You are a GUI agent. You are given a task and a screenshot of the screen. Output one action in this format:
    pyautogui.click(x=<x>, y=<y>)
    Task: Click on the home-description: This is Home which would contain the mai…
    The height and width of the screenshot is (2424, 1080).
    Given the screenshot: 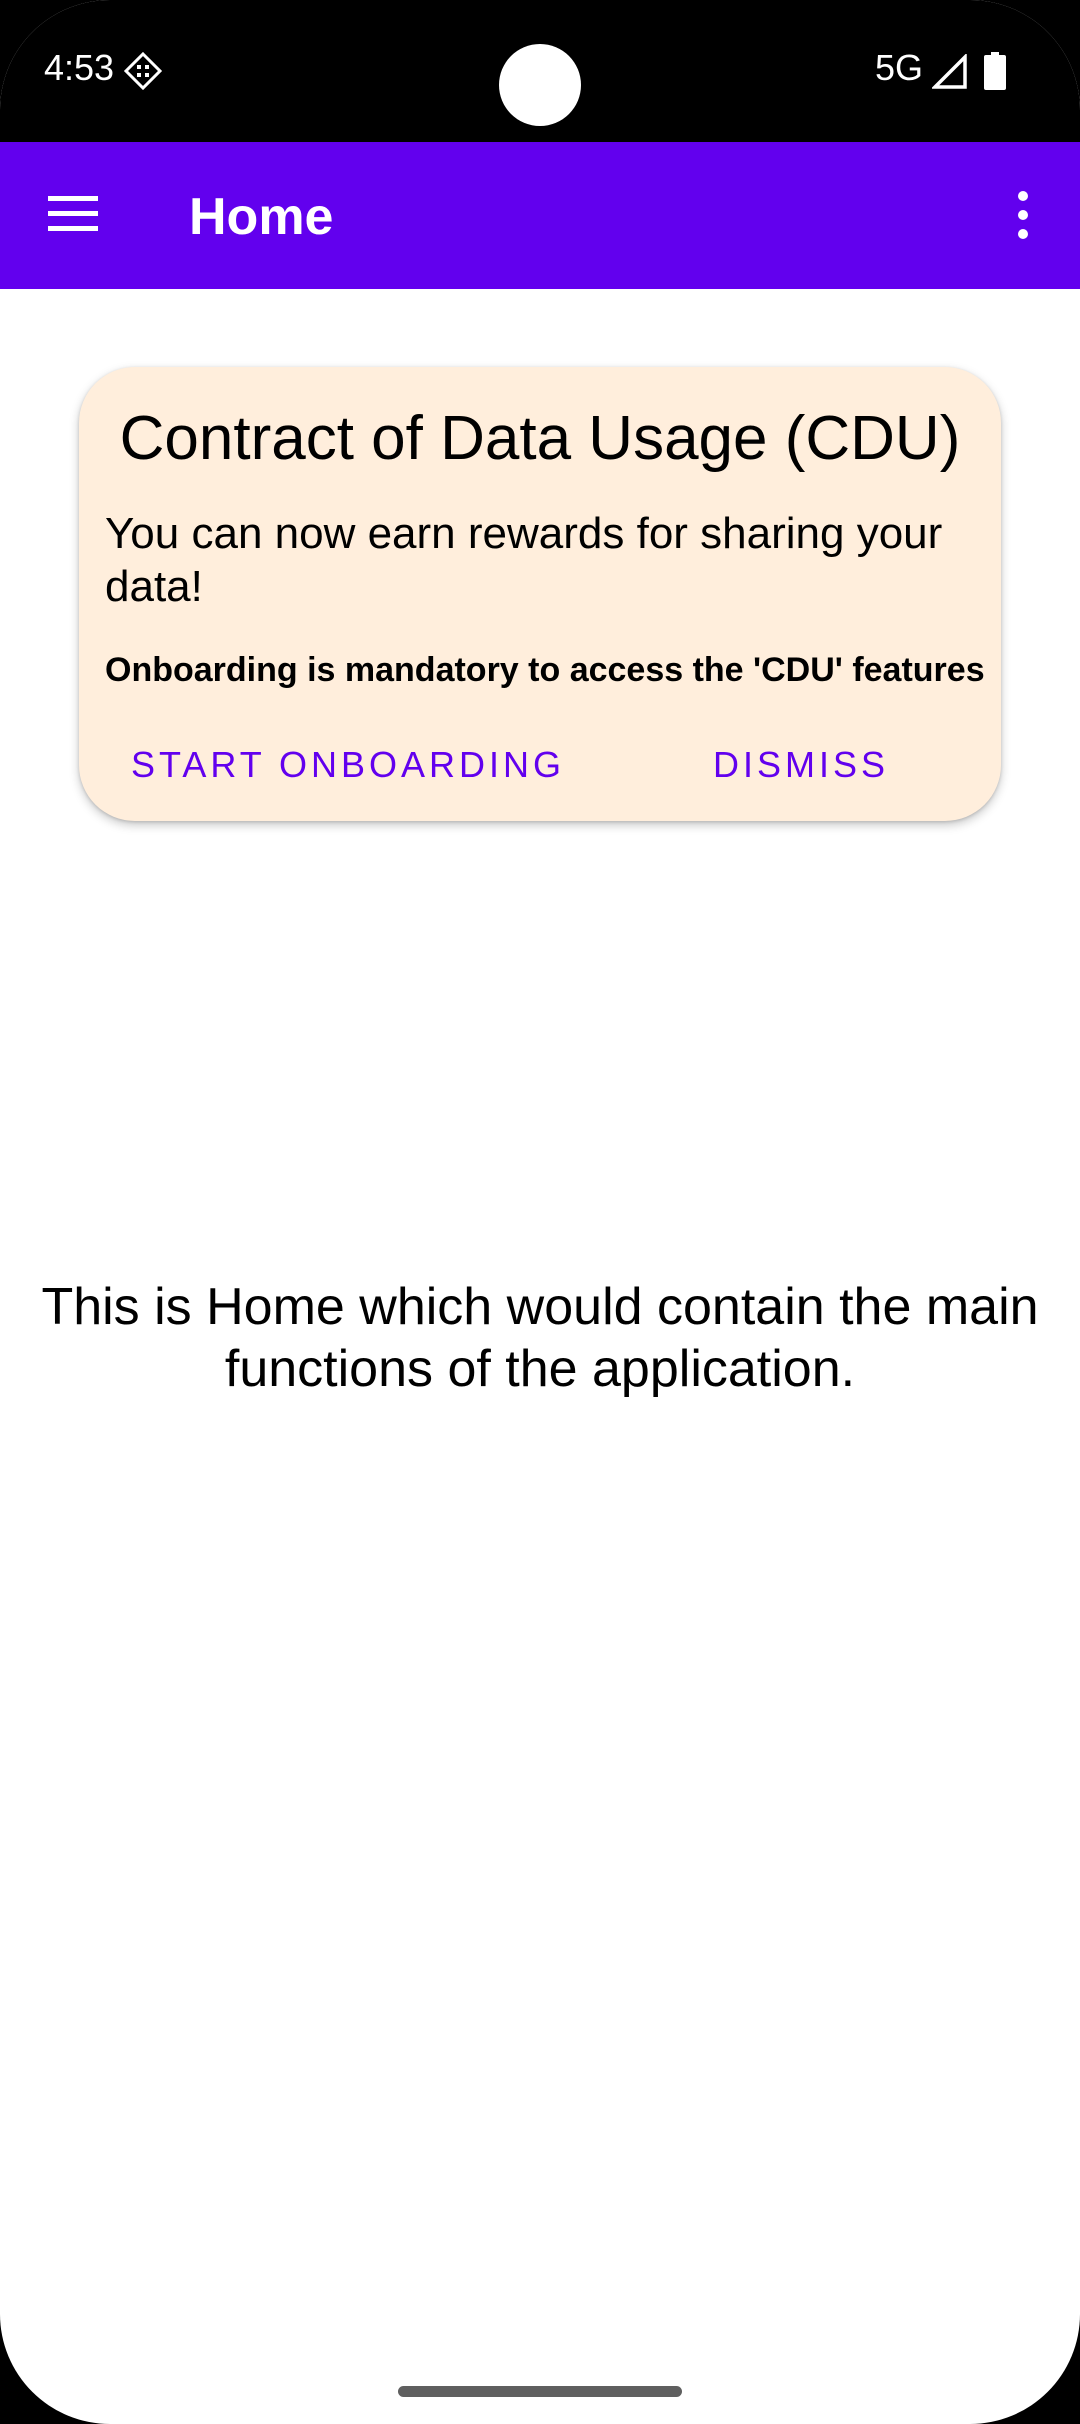 What is the action you would take?
    pyautogui.click(x=540, y=1338)
    